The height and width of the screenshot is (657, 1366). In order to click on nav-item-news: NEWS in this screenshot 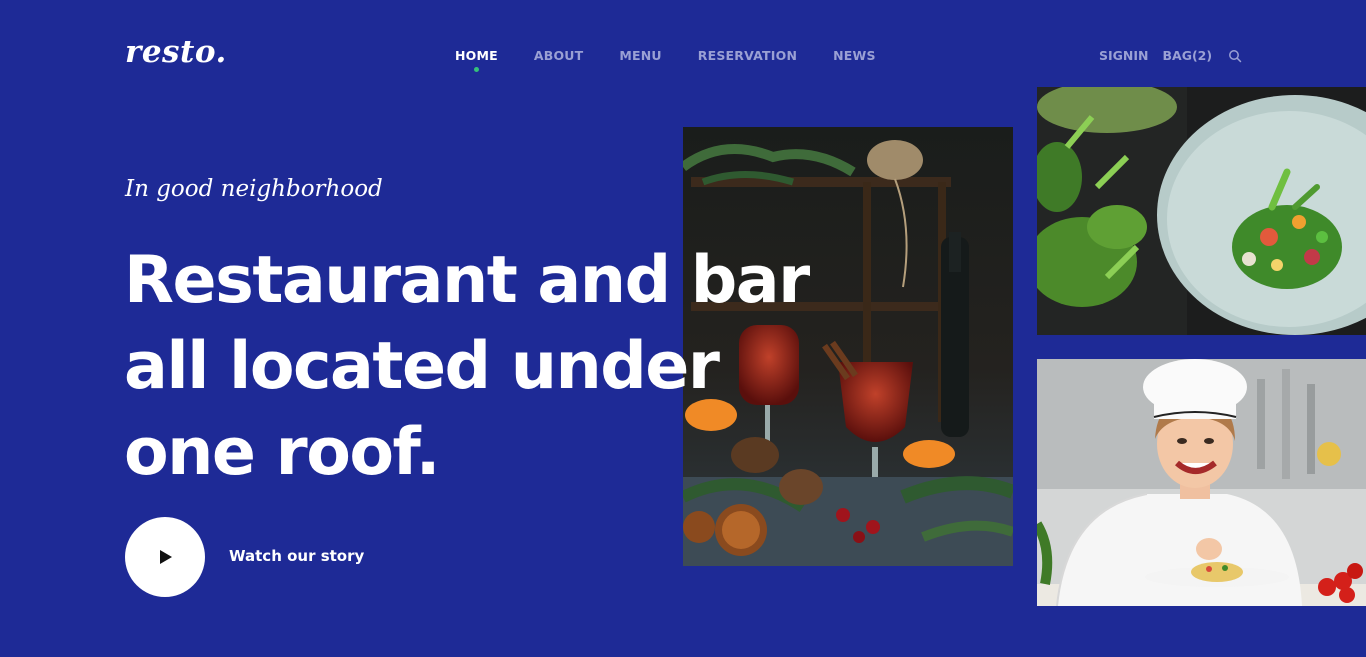, I will do `click(854, 55)`.